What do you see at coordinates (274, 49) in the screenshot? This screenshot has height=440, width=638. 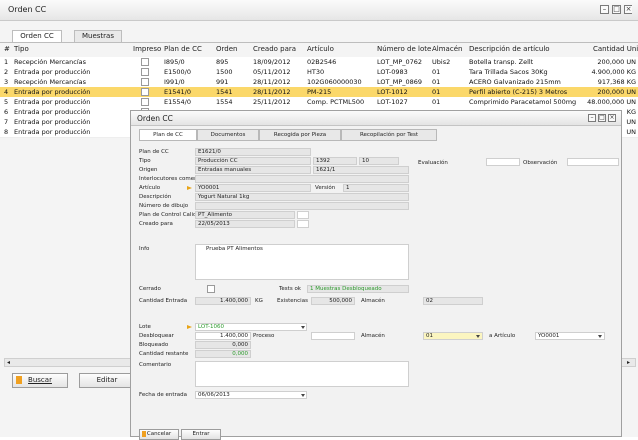 I see `col-creado: Creado para` at bounding box center [274, 49].